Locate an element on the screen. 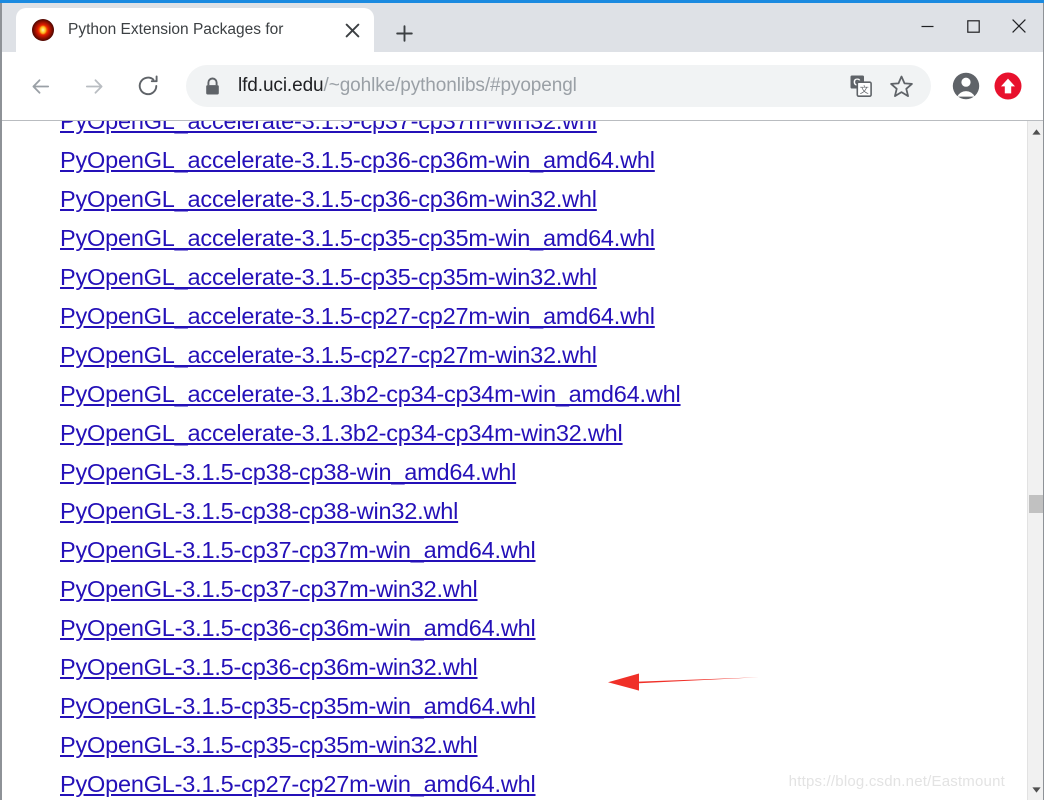 This screenshot has height=800, width=1044. window-controls is located at coordinates (973, 26).